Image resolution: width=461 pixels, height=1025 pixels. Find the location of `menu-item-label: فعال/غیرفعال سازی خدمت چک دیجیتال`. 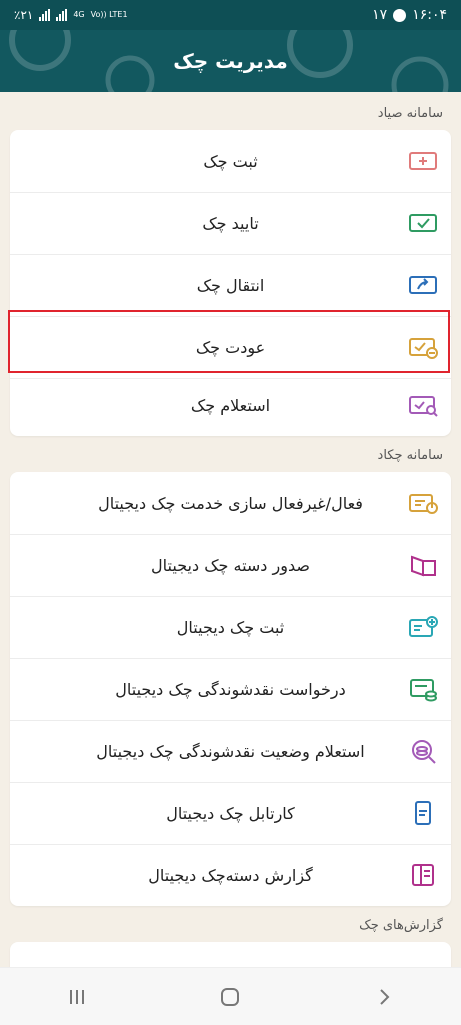

menu-item-label: فعال/غیرفعال سازی خدمت چک دیجیتال is located at coordinates (230, 503).